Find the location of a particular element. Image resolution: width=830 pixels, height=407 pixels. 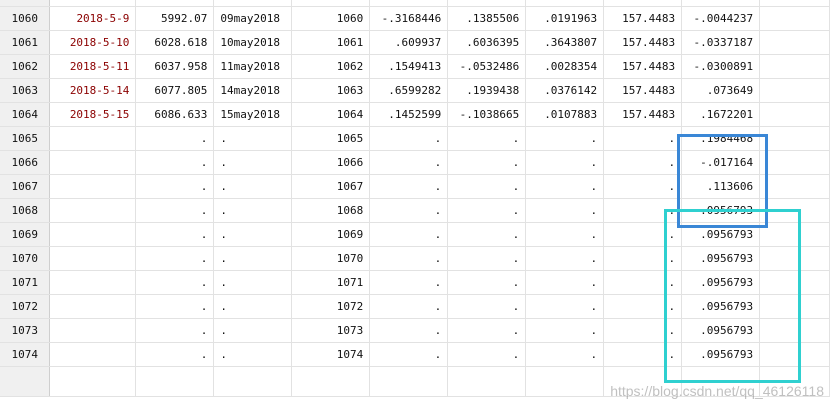

table-cell: 1062 is located at coordinates (331, 66).